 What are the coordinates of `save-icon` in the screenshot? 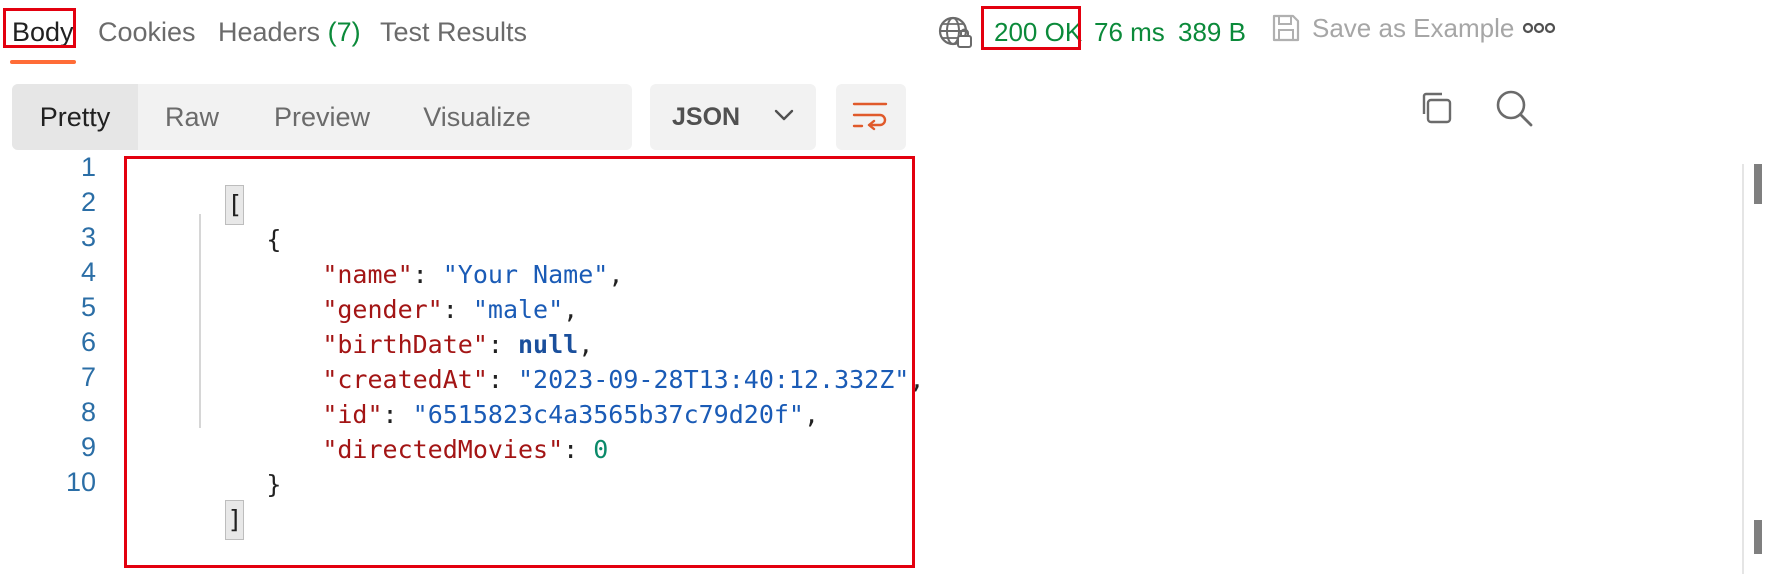 It's located at (1286, 28).